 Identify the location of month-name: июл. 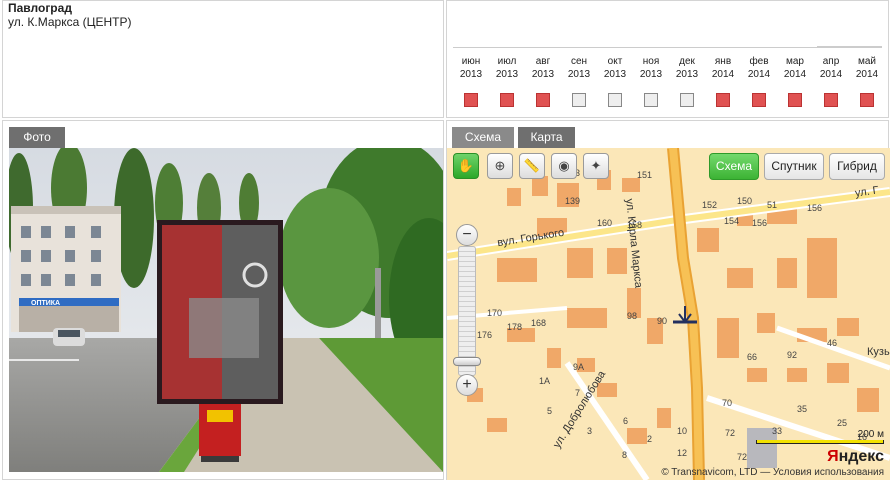
(507, 61).